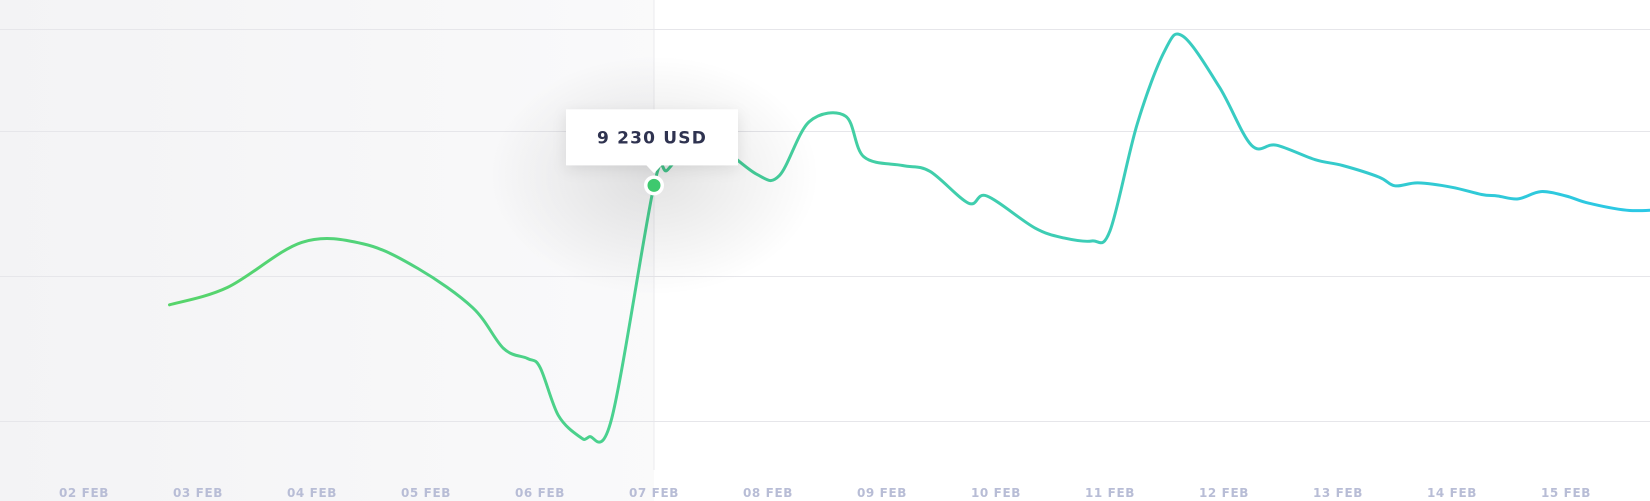 The height and width of the screenshot is (501, 1650). I want to click on x-tick-label: 13 FEB, so click(1338, 493).